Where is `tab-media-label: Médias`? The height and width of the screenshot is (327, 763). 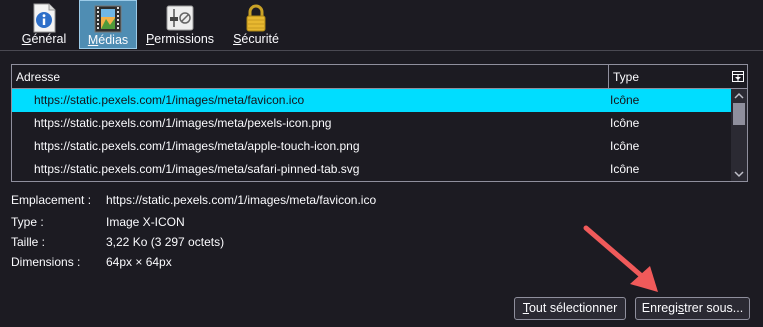
tab-media-label: Médias is located at coordinates (108, 40).